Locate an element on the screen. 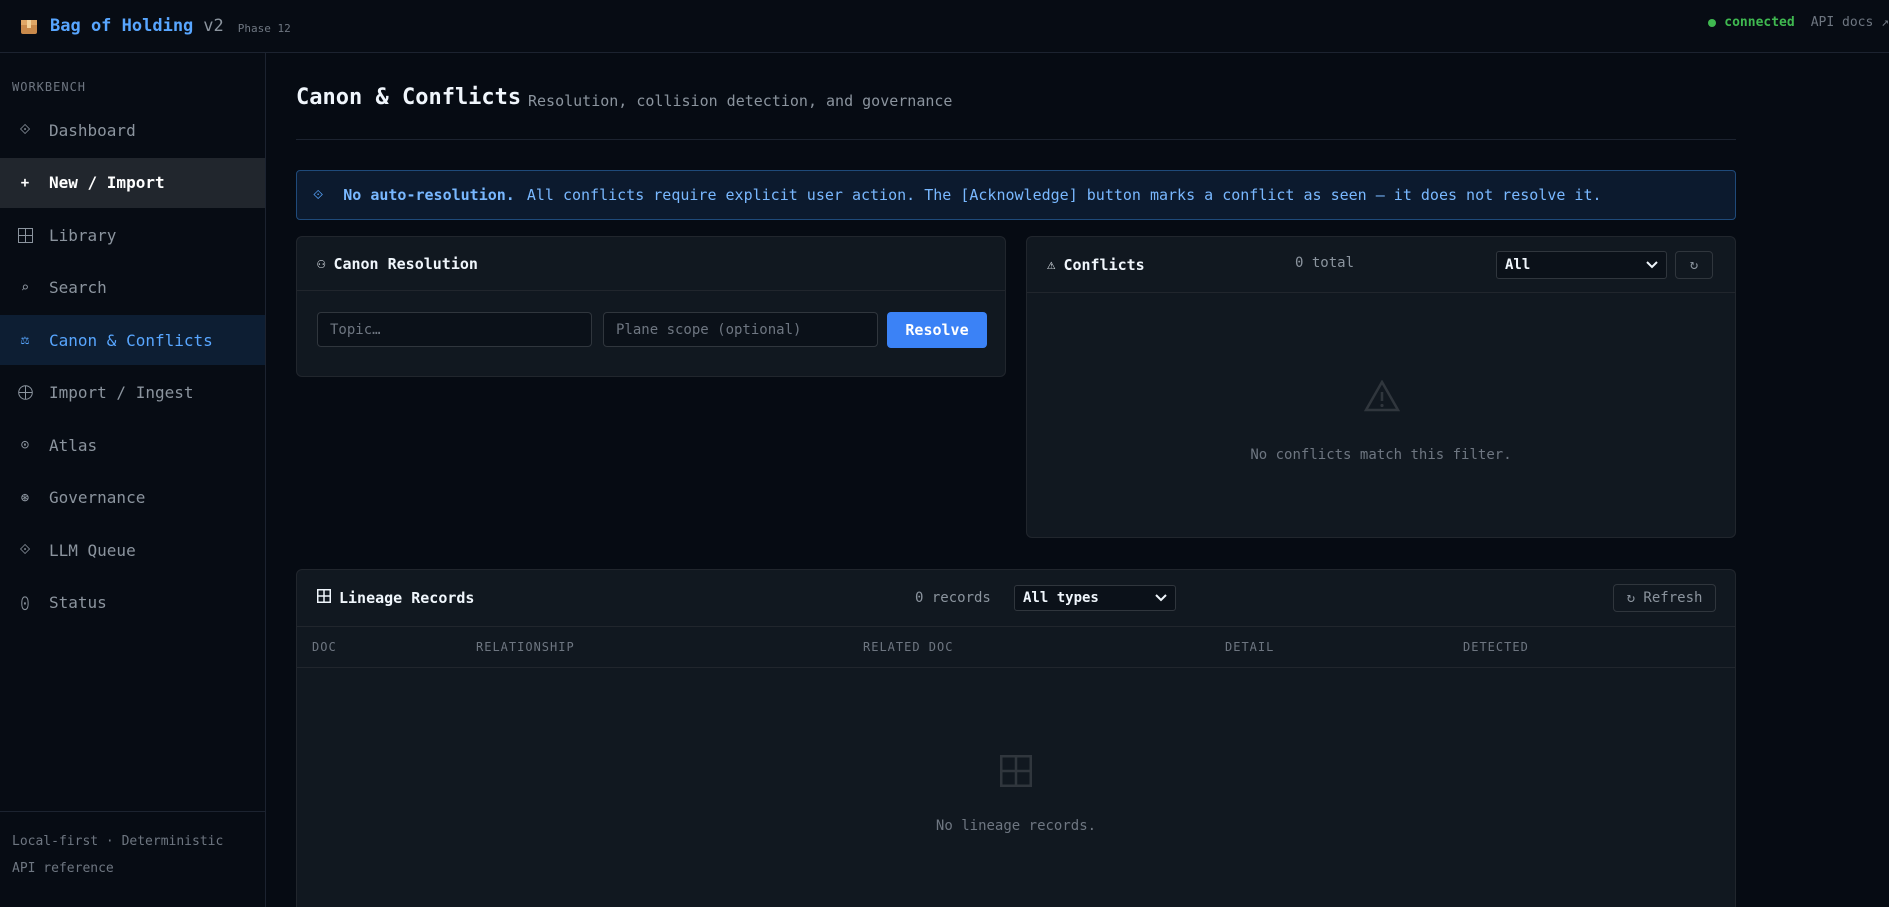 The height and width of the screenshot is (907, 1889). version-label: v2 is located at coordinates (213, 26).